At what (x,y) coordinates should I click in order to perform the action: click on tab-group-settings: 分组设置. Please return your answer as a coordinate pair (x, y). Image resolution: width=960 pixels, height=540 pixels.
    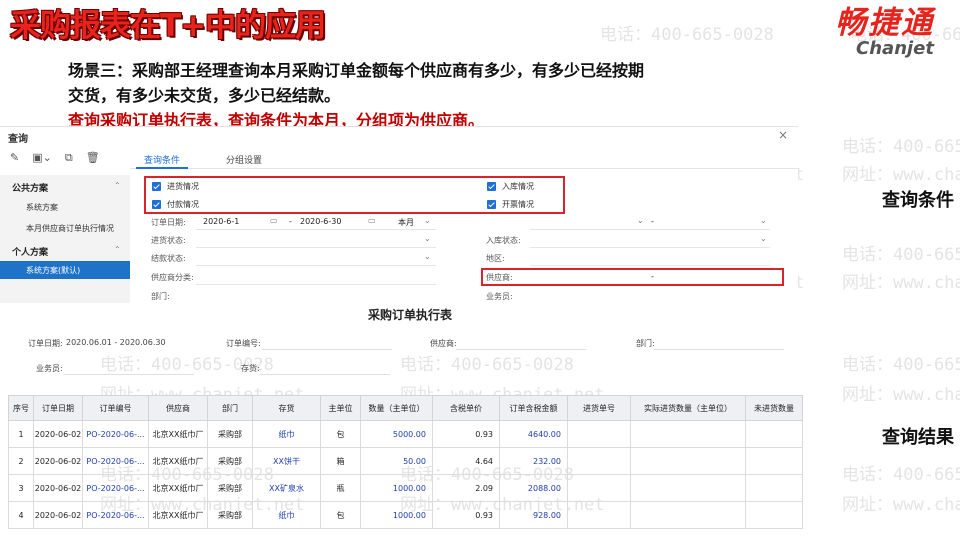
    Looking at the image, I should click on (244, 159).